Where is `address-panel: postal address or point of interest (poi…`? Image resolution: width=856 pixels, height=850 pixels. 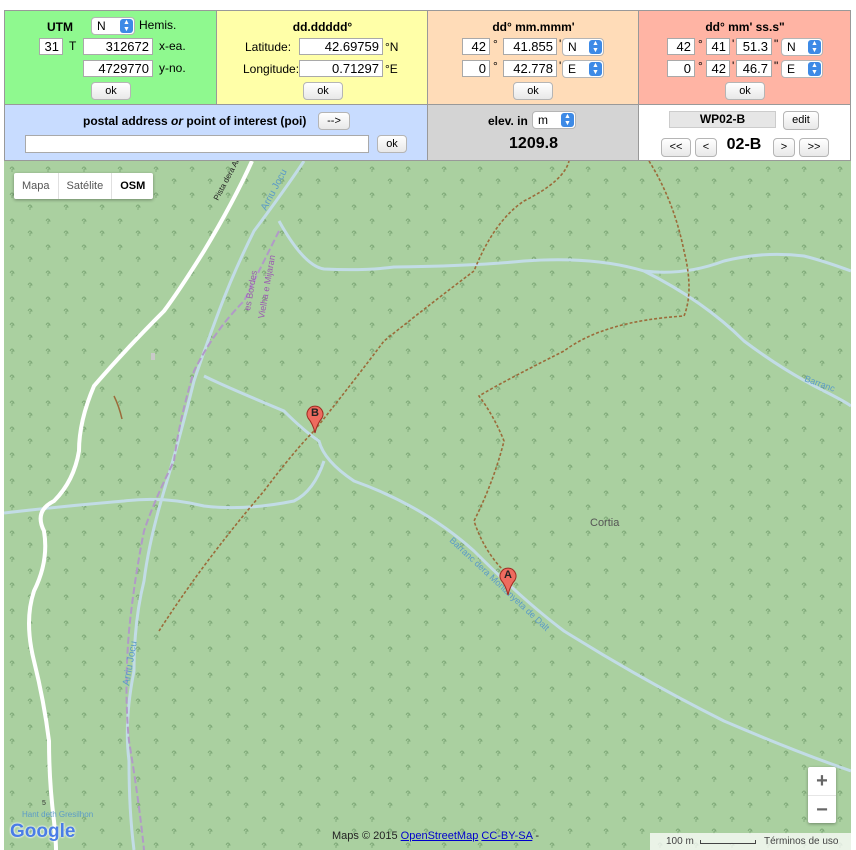
address-panel: postal address or point of interest (poi… is located at coordinates (216, 133).